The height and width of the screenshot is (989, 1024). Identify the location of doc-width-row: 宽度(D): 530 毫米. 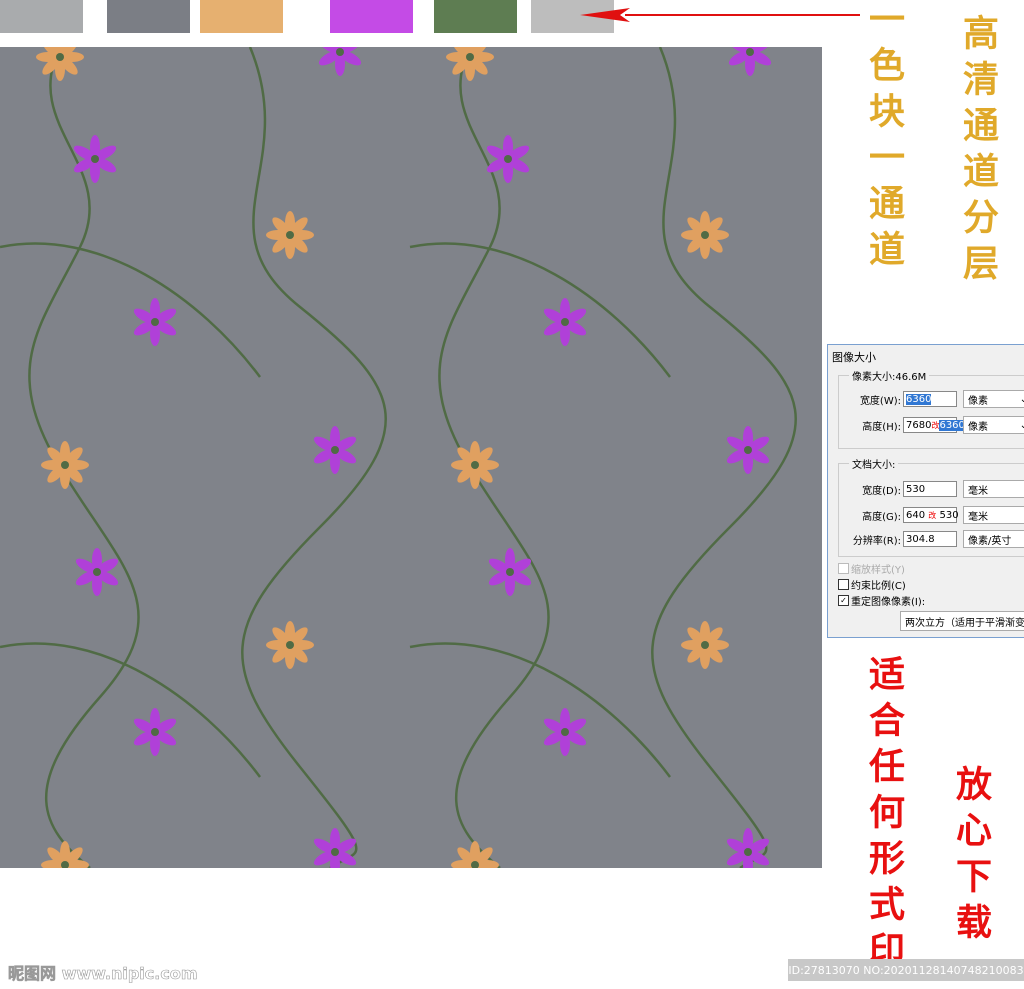
(931, 489).